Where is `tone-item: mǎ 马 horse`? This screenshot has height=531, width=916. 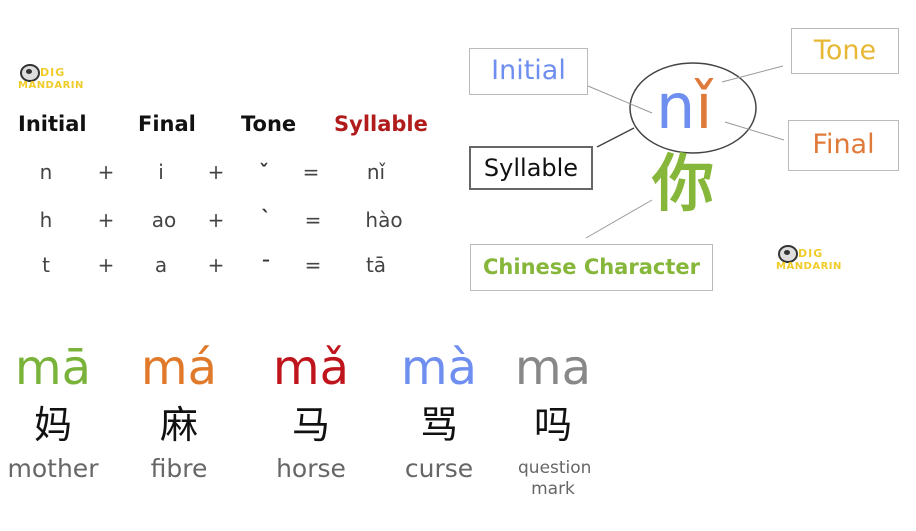
tone-item: mǎ 马 horse is located at coordinates (311, 412).